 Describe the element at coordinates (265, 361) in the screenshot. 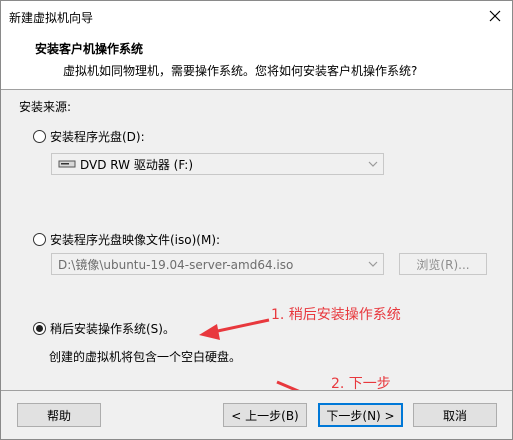

I see `annotation-arrows` at that location.